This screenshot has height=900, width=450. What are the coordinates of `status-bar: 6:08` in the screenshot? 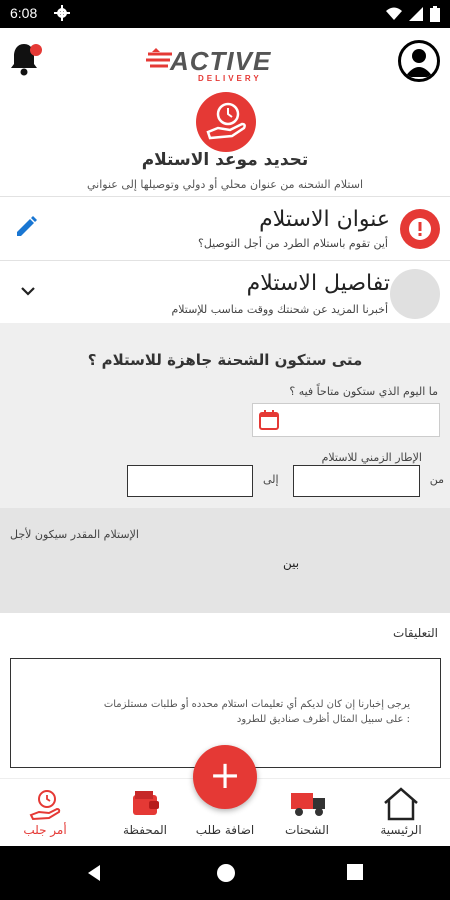 It's located at (225, 14).